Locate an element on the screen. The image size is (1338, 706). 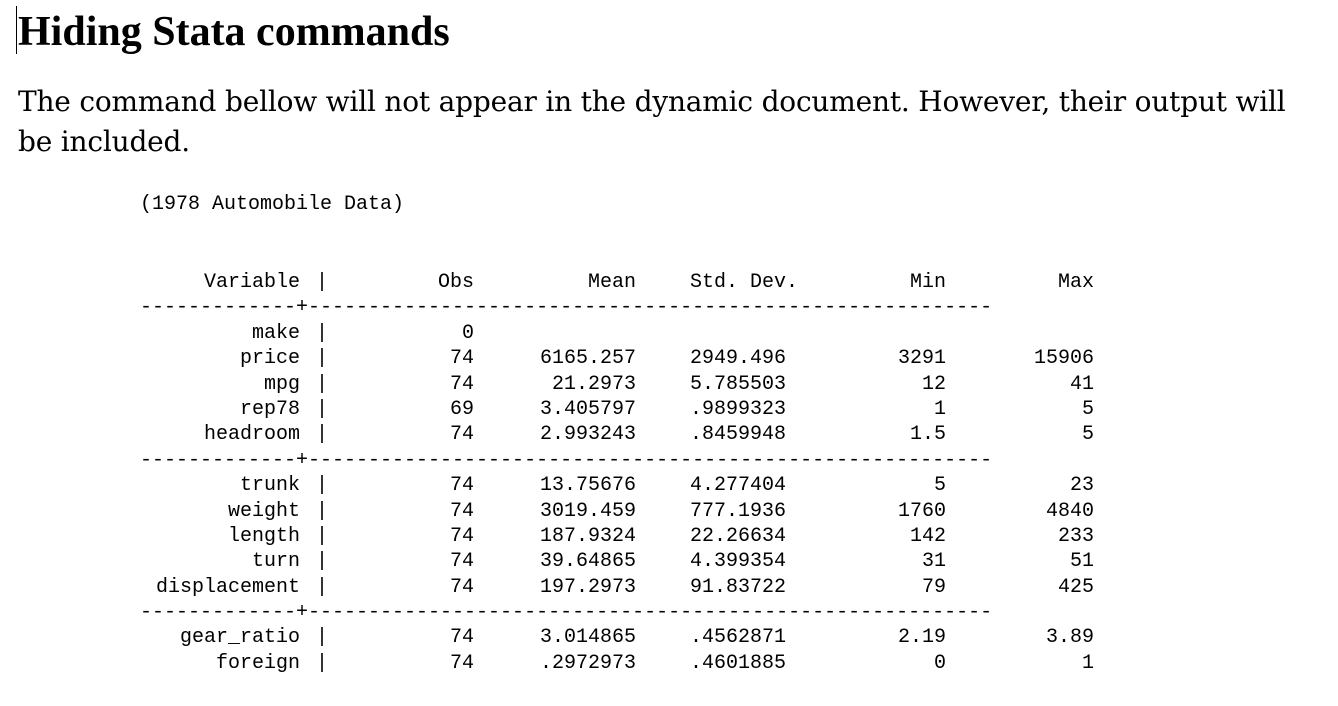
std-dev-value: .8459948 is located at coordinates (738, 435).